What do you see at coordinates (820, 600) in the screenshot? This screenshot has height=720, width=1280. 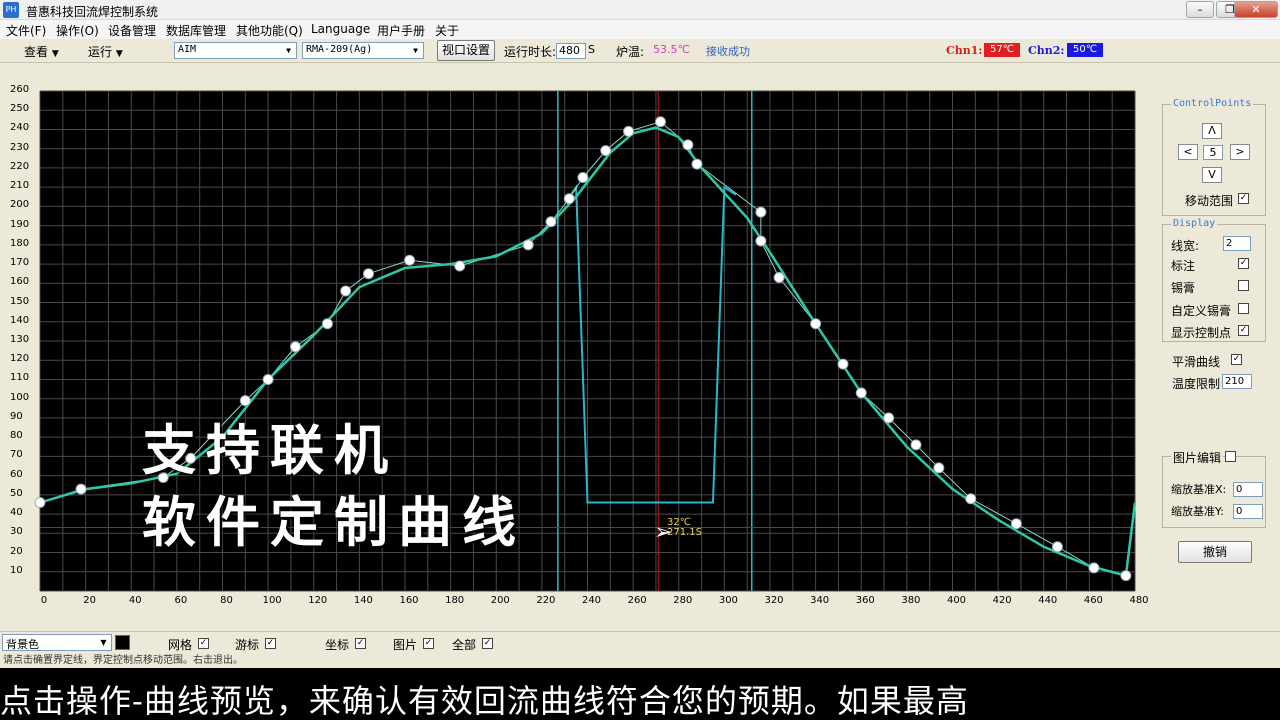 I see `x-tick-label: 340` at bounding box center [820, 600].